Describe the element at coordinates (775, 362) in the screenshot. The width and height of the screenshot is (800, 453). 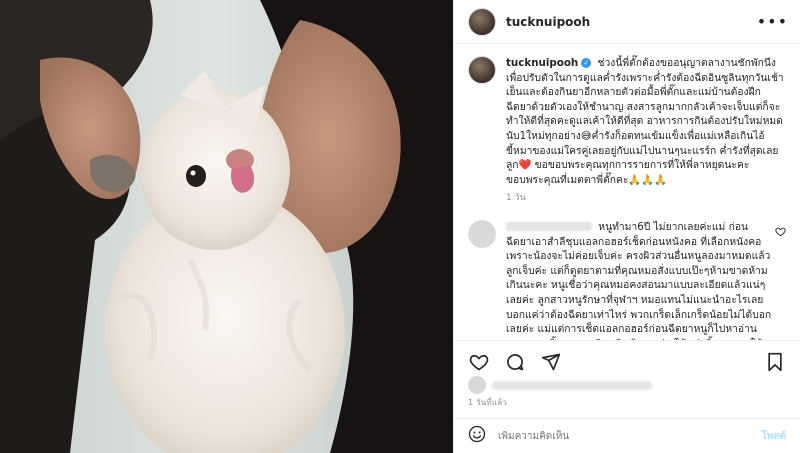
I see `bookmark-icon` at that location.